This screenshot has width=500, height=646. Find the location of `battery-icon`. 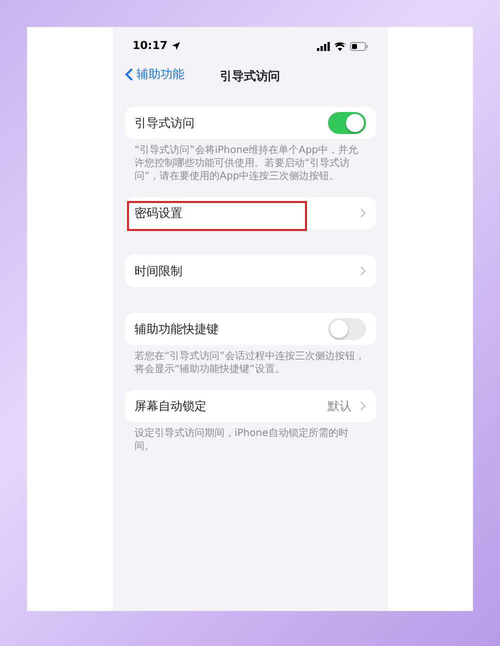

battery-icon is located at coordinates (359, 46).